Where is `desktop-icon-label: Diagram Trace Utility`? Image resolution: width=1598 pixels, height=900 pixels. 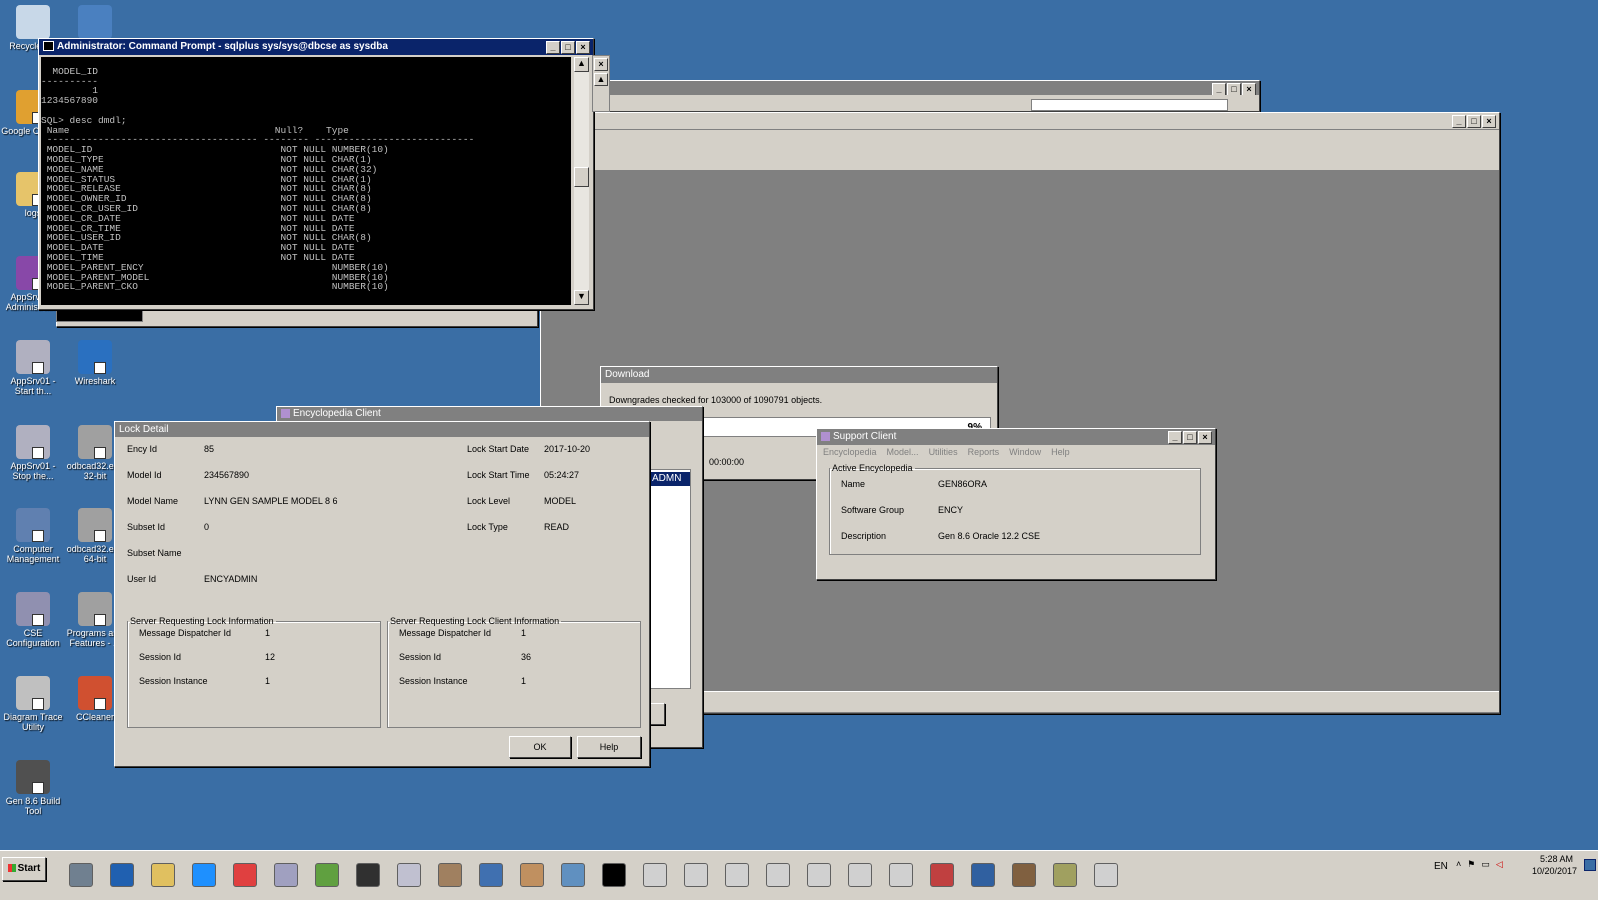 desktop-icon-label: Diagram Trace Utility is located at coordinates (33, 722).